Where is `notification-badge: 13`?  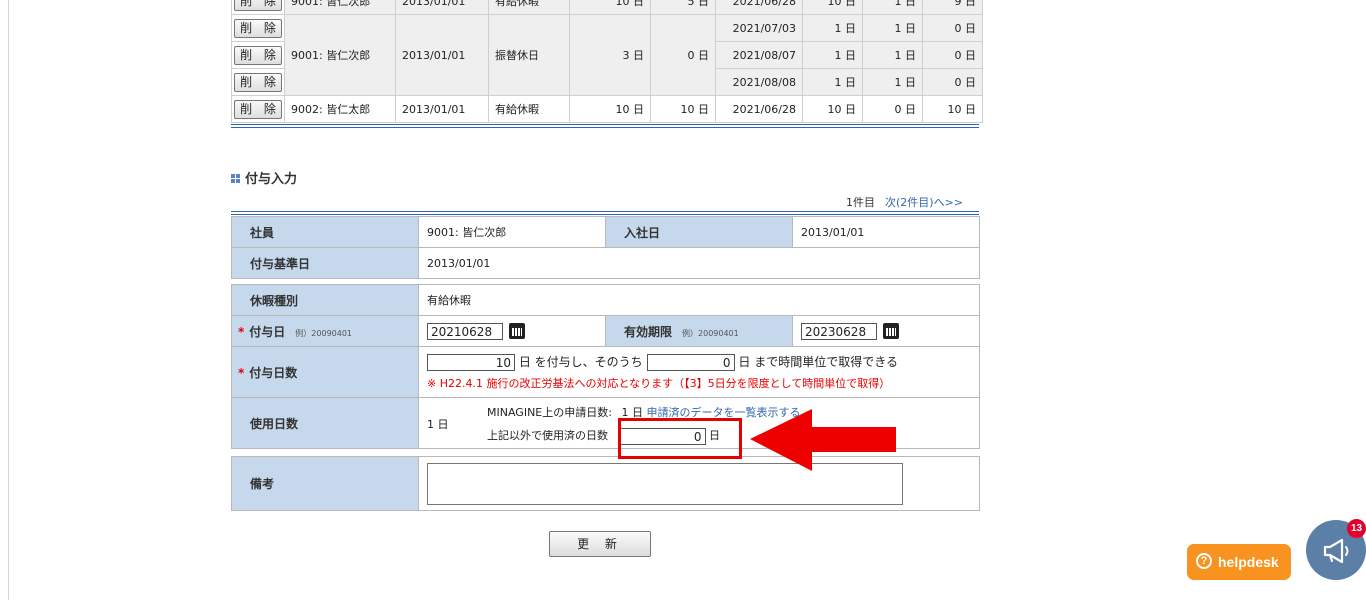
notification-badge: 13 is located at coordinates (1356, 528).